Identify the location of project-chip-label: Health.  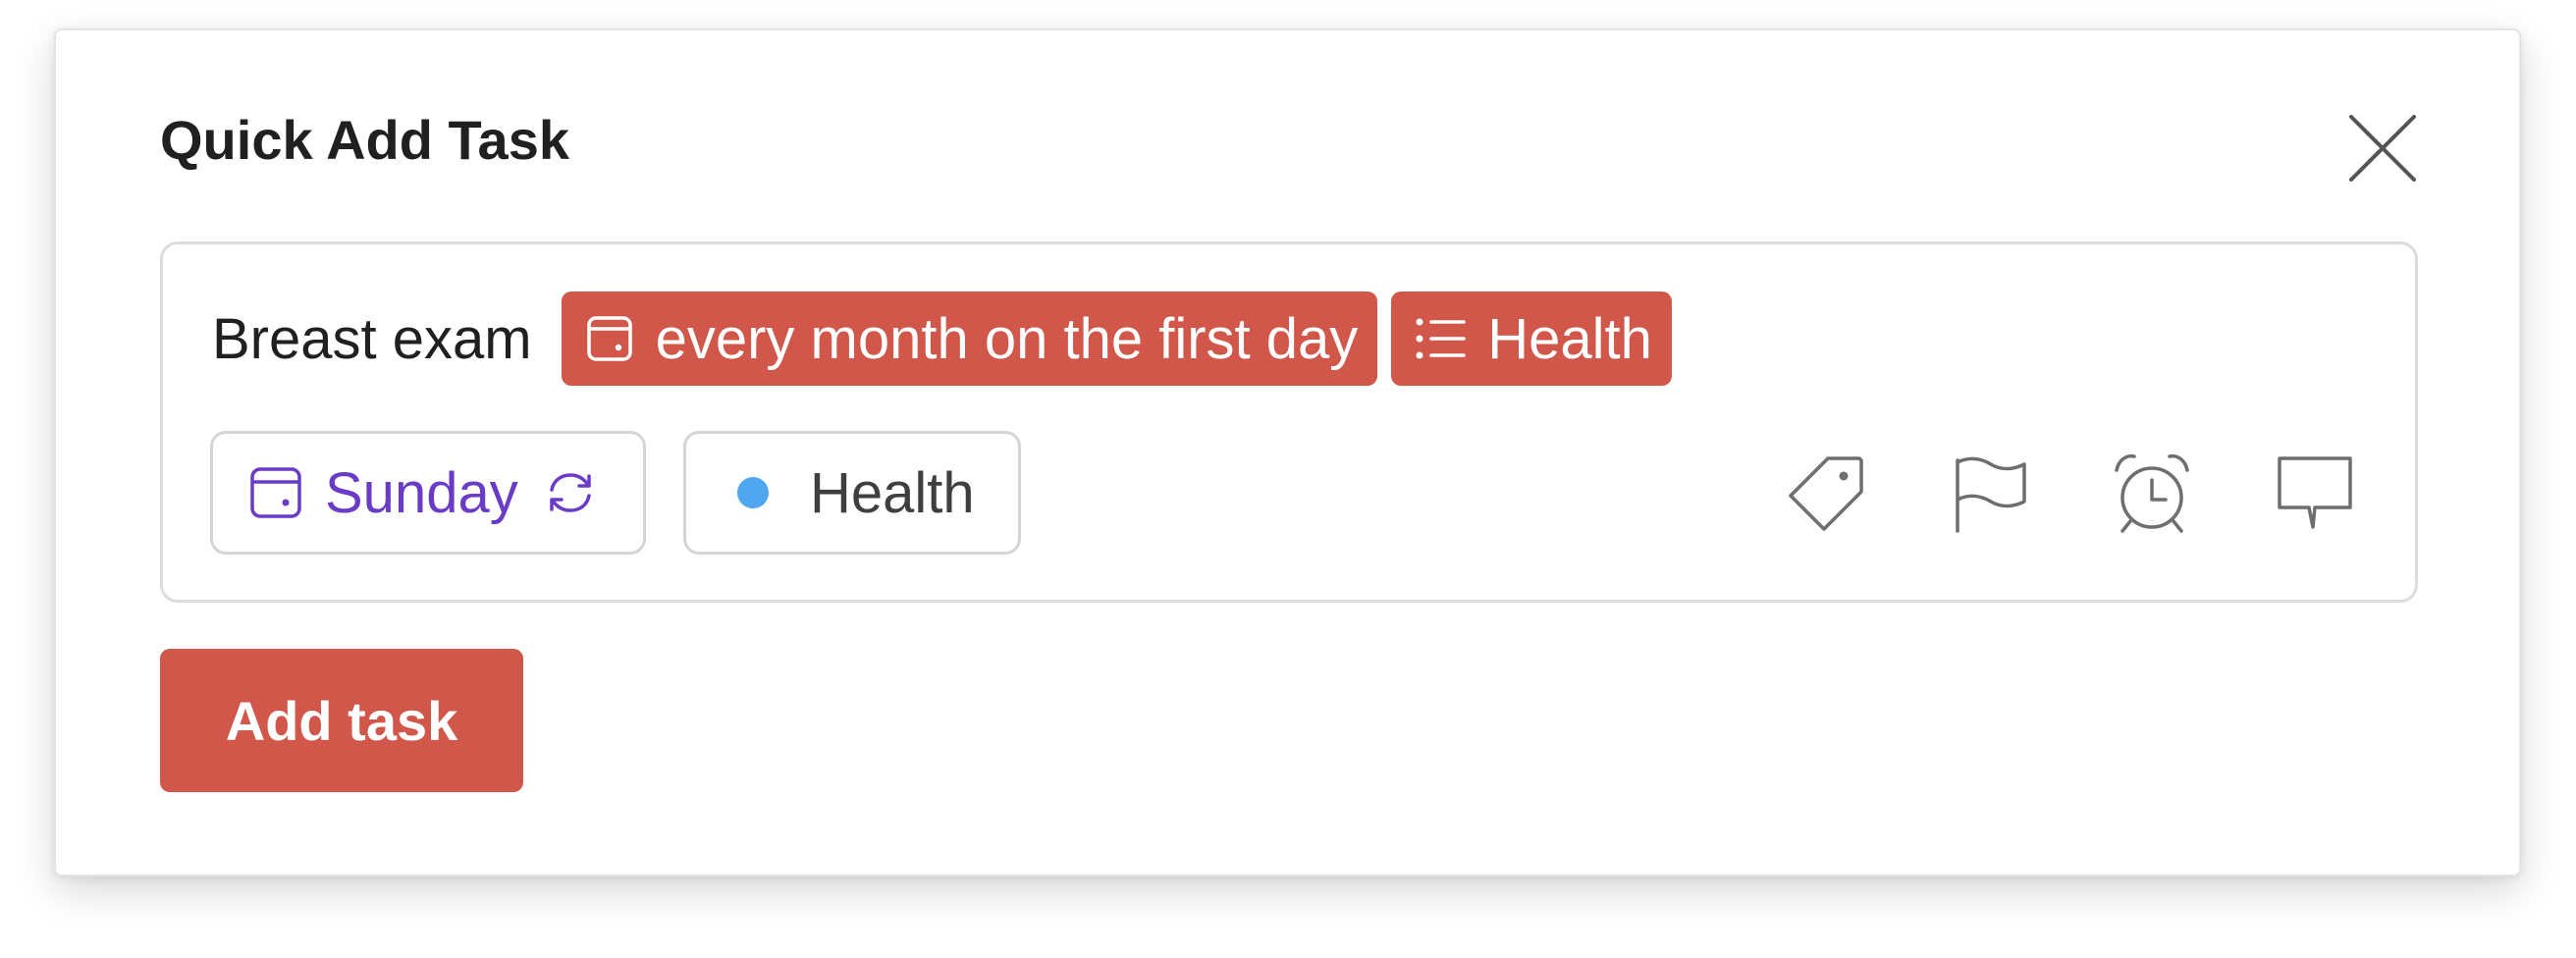
(892, 493).